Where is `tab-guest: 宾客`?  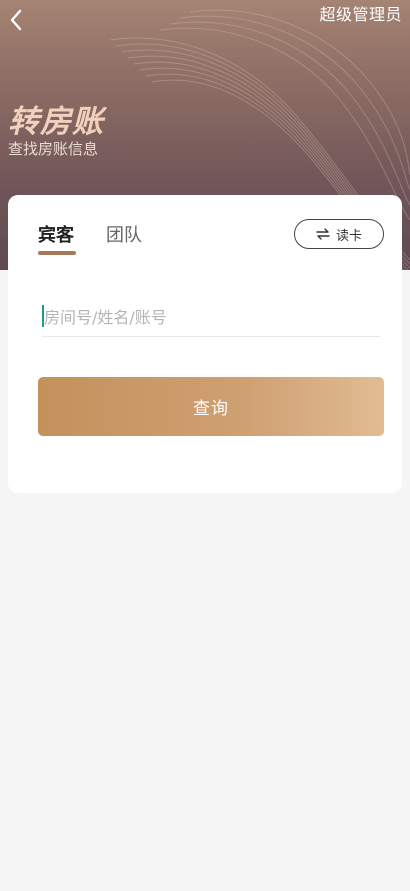 tab-guest: 宾客 is located at coordinates (56, 234).